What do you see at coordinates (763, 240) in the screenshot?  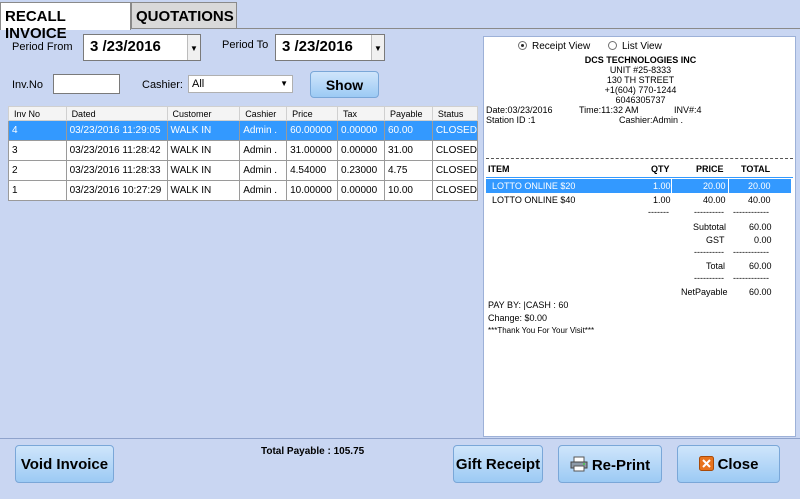 I see `receipt-gst-value: 0.00` at bounding box center [763, 240].